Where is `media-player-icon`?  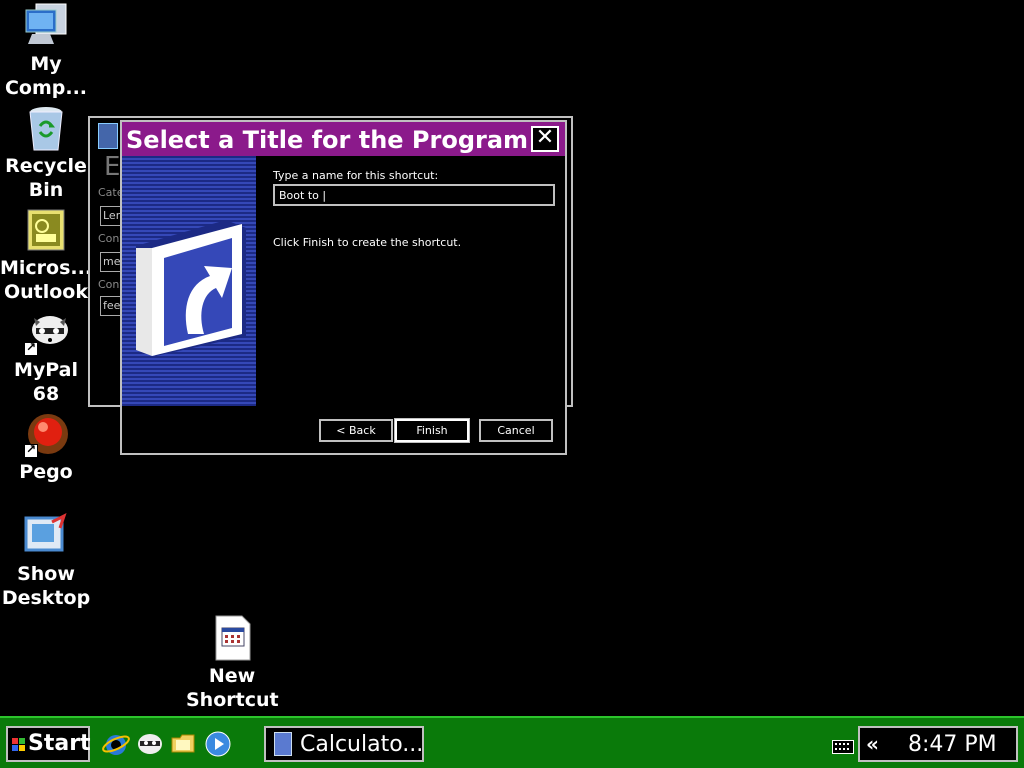
media-player-icon is located at coordinates (218, 744).